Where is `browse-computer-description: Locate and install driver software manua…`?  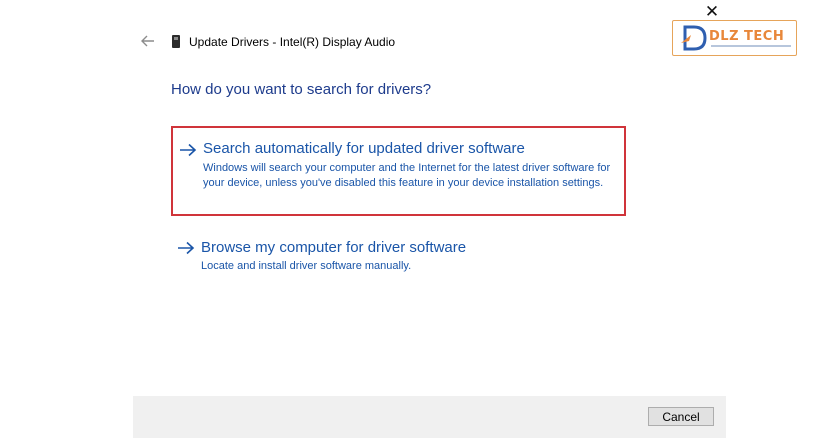 browse-computer-description: Locate and install driver software manua… is located at coordinates (306, 266).